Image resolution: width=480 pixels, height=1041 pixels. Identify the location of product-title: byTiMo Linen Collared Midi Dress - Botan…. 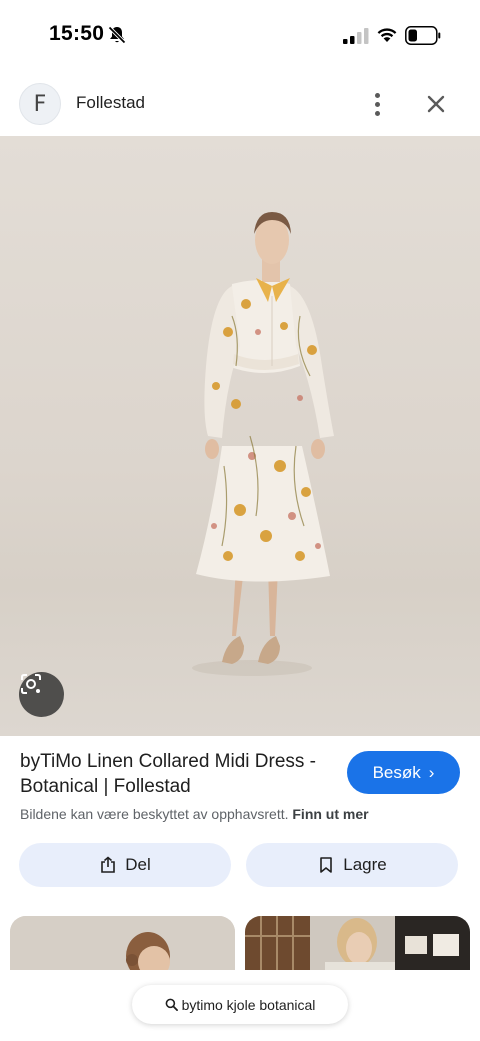
(180, 774).